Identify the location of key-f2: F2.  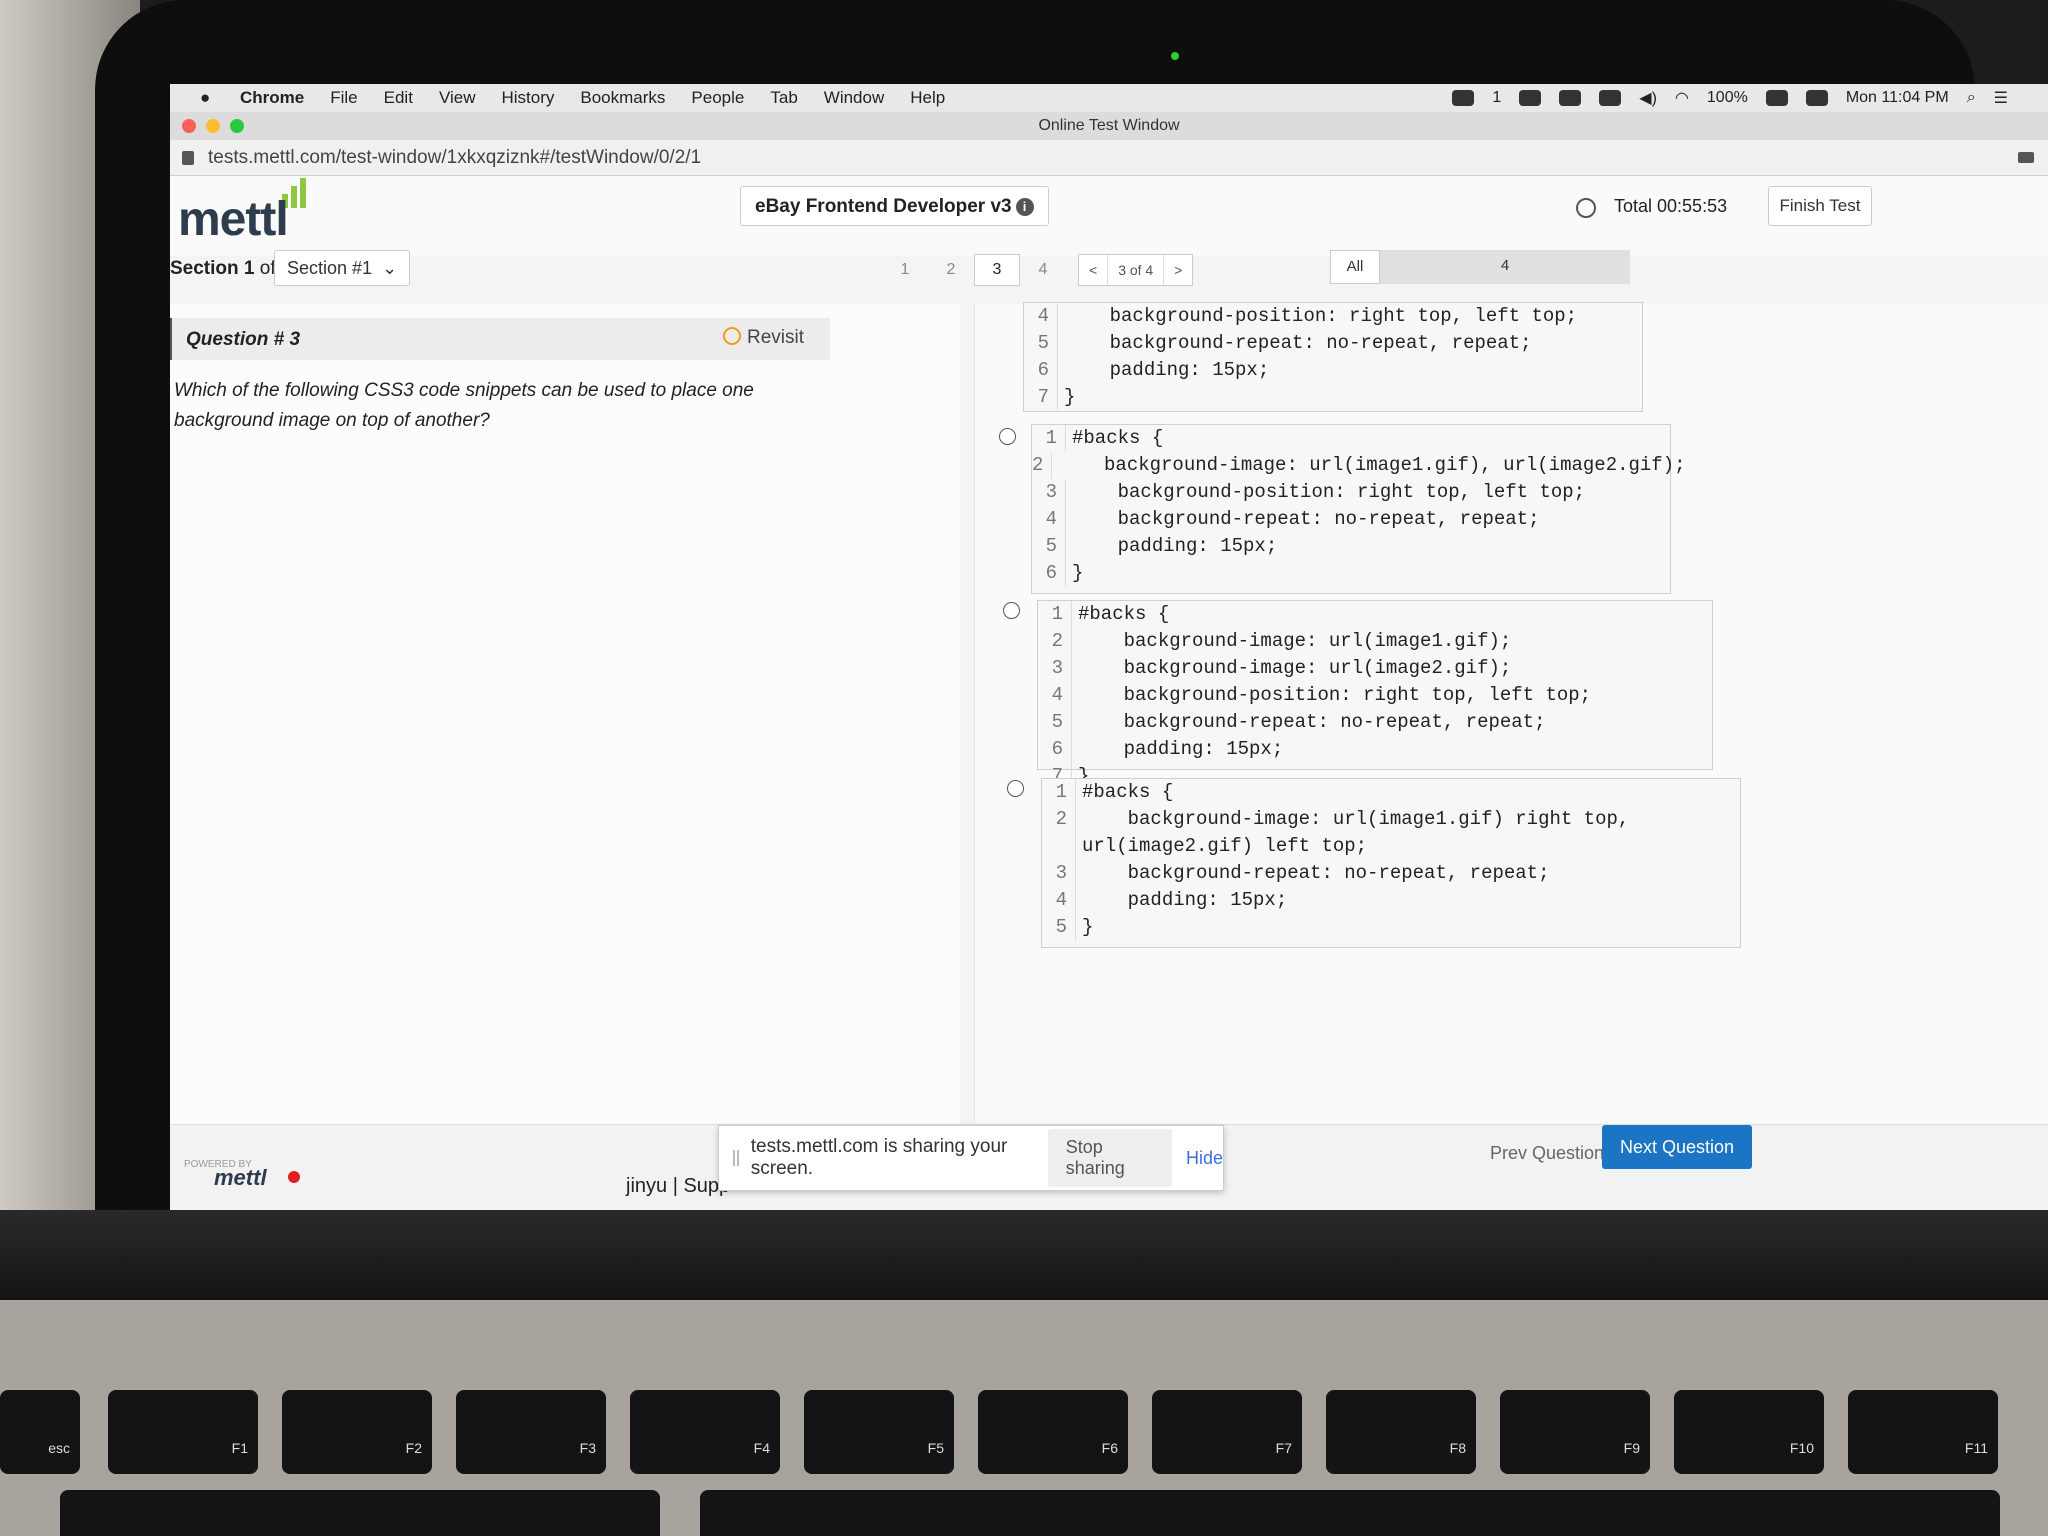
(357, 1432).